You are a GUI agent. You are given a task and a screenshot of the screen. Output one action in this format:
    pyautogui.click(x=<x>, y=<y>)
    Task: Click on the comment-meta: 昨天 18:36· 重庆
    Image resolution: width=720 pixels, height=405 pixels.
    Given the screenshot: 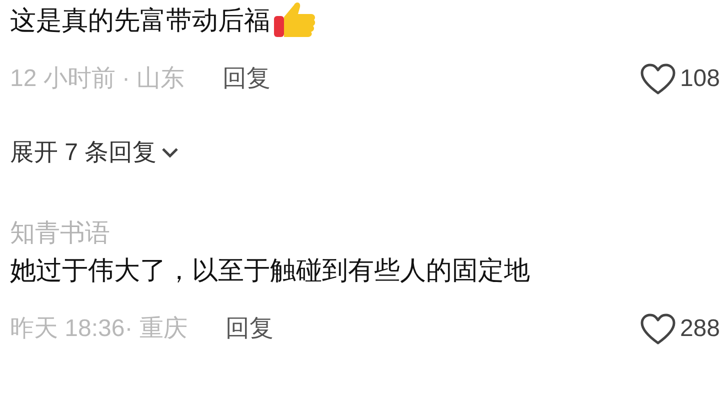 What is the action you would take?
    pyautogui.click(x=99, y=329)
    